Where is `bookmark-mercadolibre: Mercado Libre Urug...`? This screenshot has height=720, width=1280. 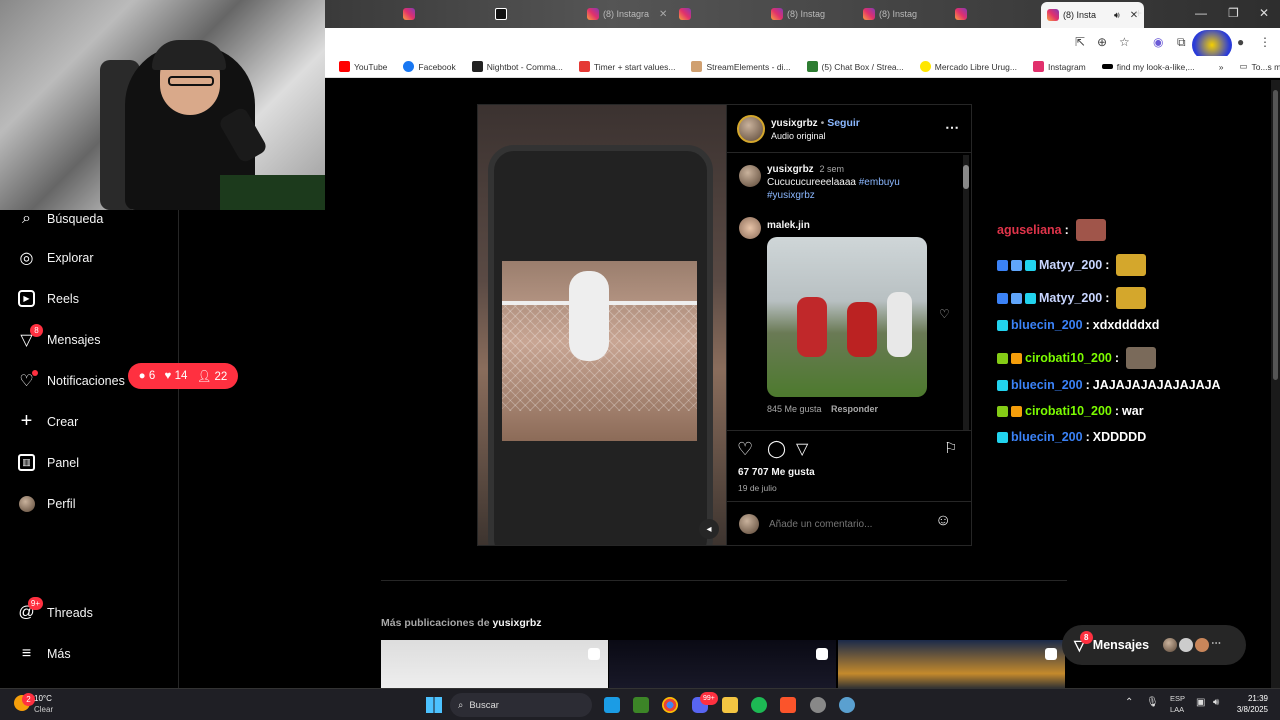
bookmark-mercadolibre: Mercado Libre Urug... is located at coordinates (968, 66).